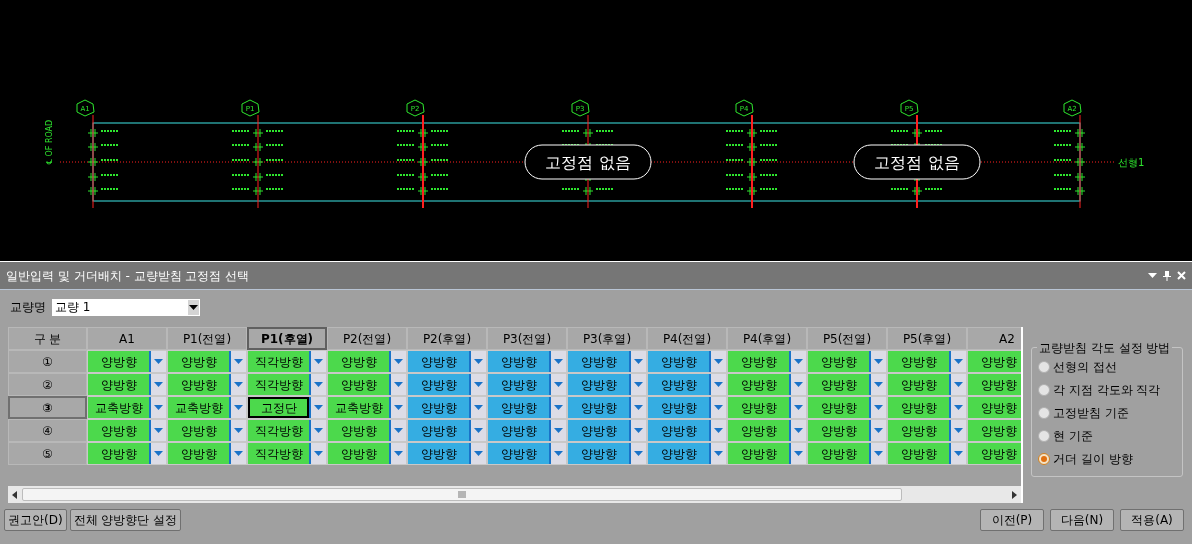 The height and width of the screenshot is (544, 1192). I want to click on nav-button: 적용(A), so click(1152, 520).